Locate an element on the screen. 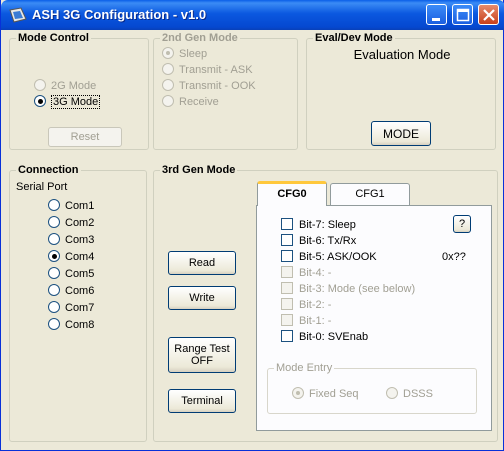 The image size is (504, 451). radio-sleep: Sleep is located at coordinates (184, 54).